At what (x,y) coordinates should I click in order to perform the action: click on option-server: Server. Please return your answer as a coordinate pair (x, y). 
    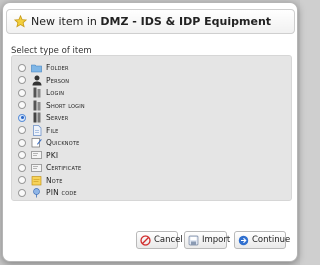
    Looking at the image, I should click on (40, 117).